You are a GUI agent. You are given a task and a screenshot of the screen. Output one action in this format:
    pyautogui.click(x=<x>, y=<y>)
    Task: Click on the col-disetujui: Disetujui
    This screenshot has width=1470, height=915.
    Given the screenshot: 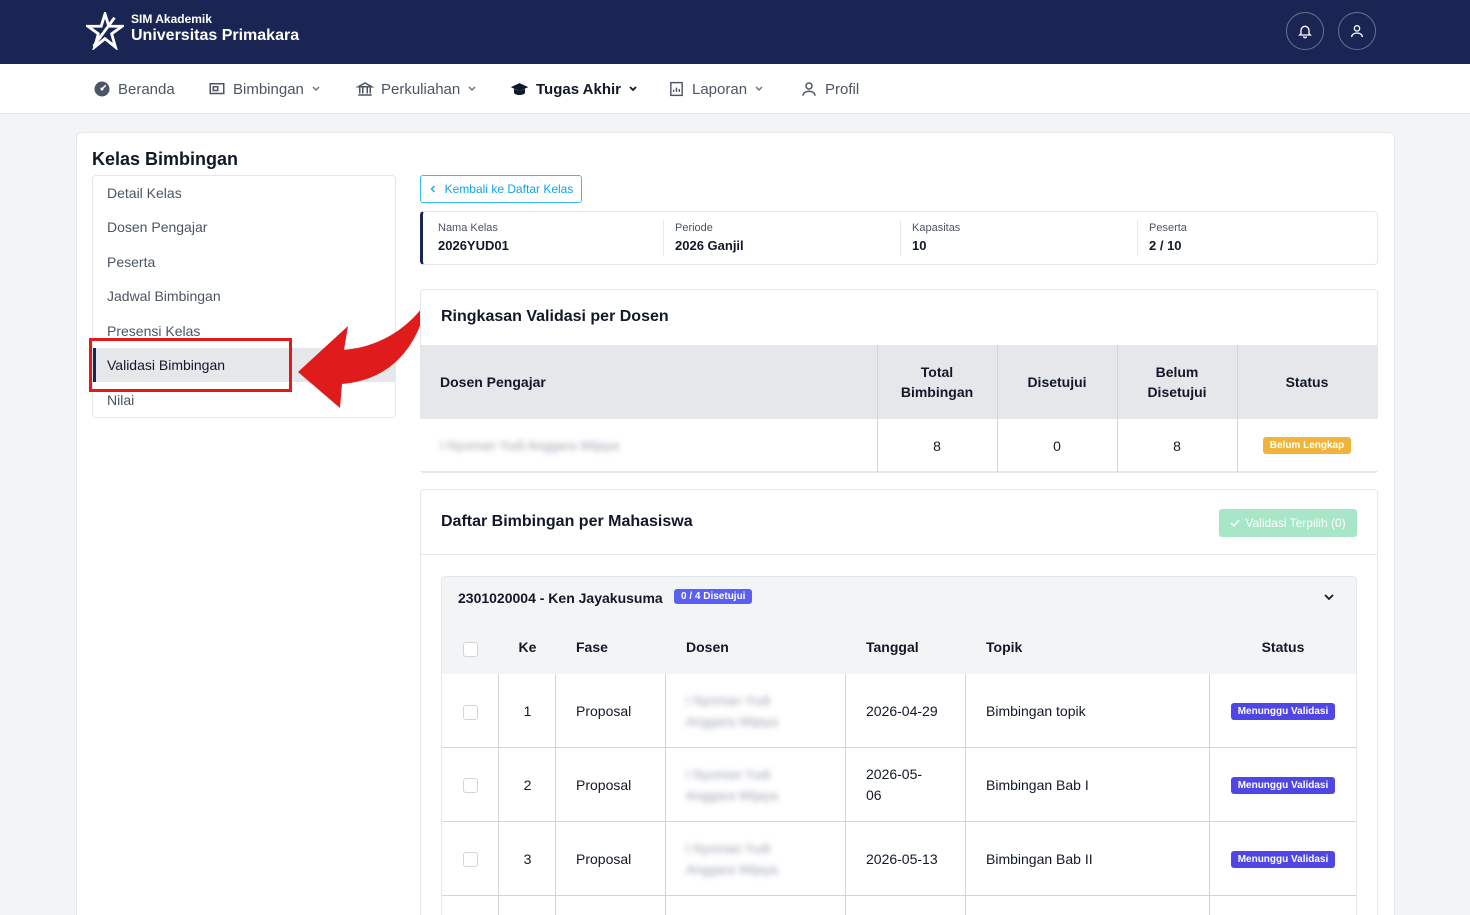 What is the action you would take?
    pyautogui.click(x=1057, y=382)
    